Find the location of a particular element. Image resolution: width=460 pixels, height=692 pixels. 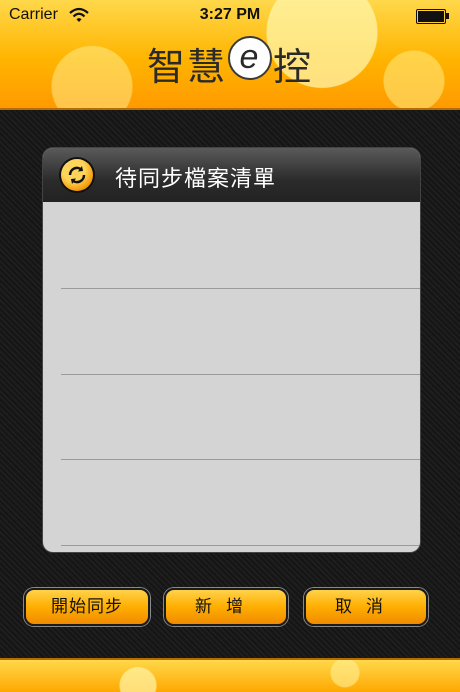

logo-text-left: 智慧 is located at coordinates (186, 67).